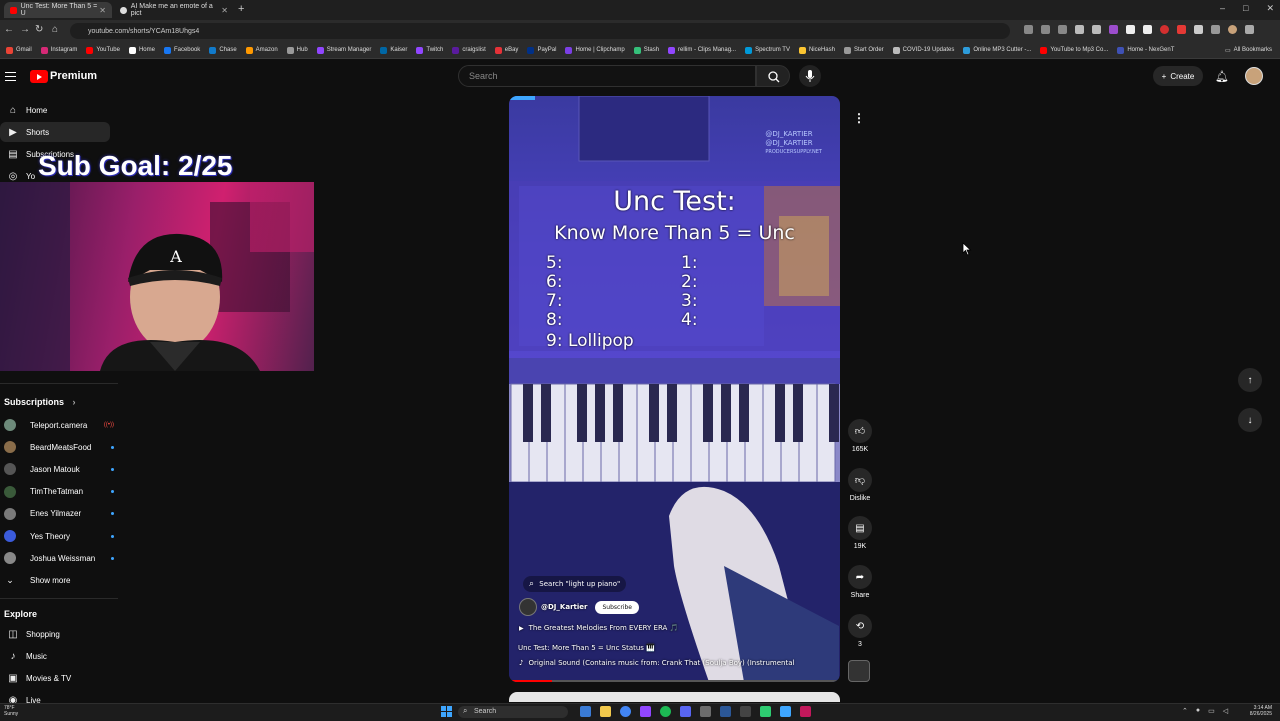 The image size is (1280, 721). I want to click on previous-short-button: ↑, so click(1250, 380).